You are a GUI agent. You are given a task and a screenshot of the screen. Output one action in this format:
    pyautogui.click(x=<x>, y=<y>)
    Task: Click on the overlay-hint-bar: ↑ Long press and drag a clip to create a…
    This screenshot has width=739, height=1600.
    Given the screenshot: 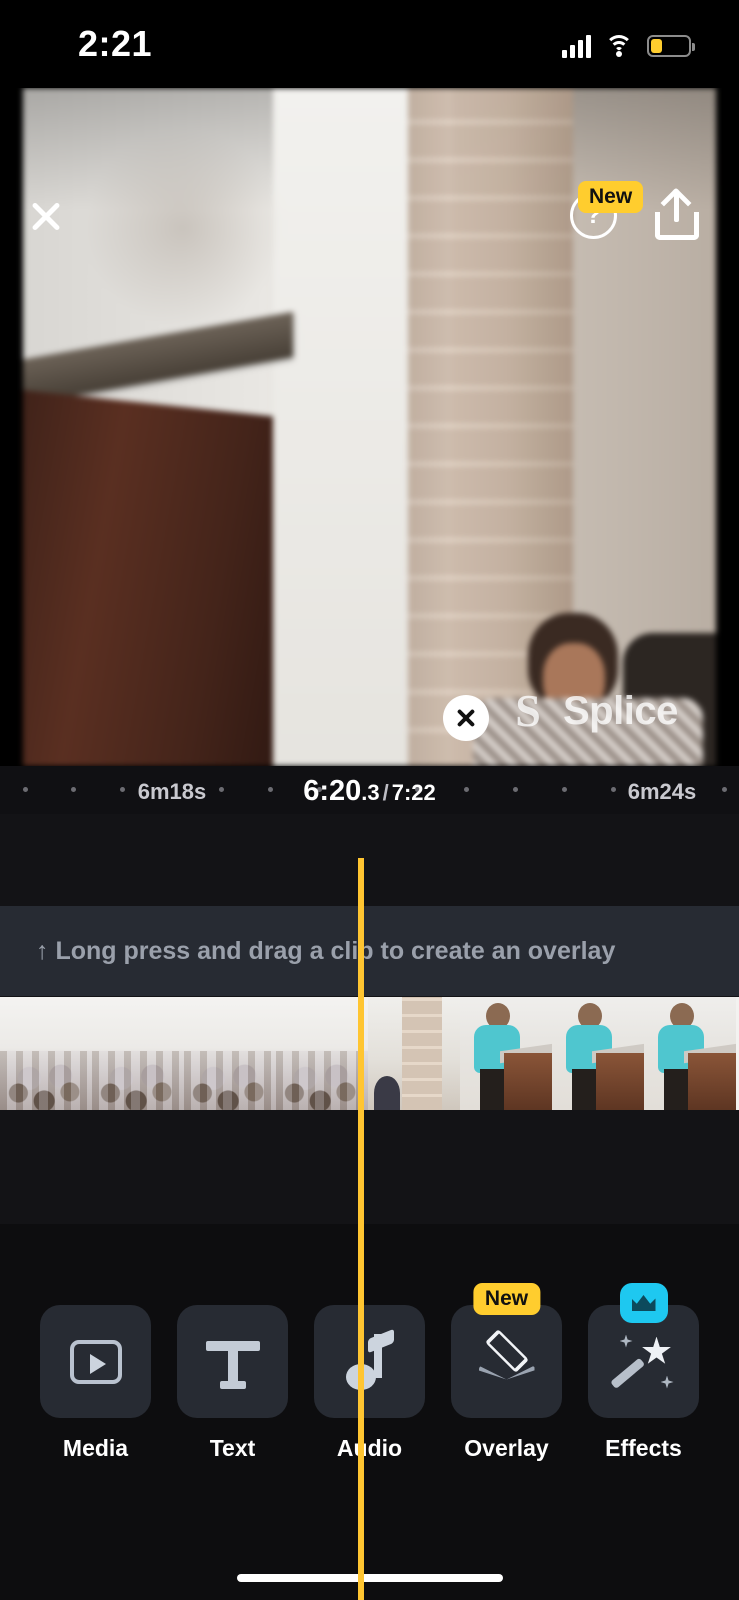 What is the action you would take?
    pyautogui.click(x=369, y=951)
    